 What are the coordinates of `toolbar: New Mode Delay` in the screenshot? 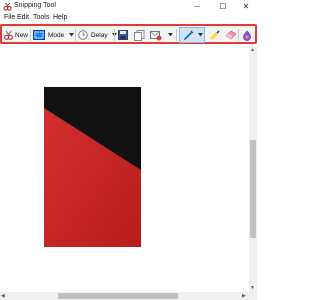 It's located at (128, 34).